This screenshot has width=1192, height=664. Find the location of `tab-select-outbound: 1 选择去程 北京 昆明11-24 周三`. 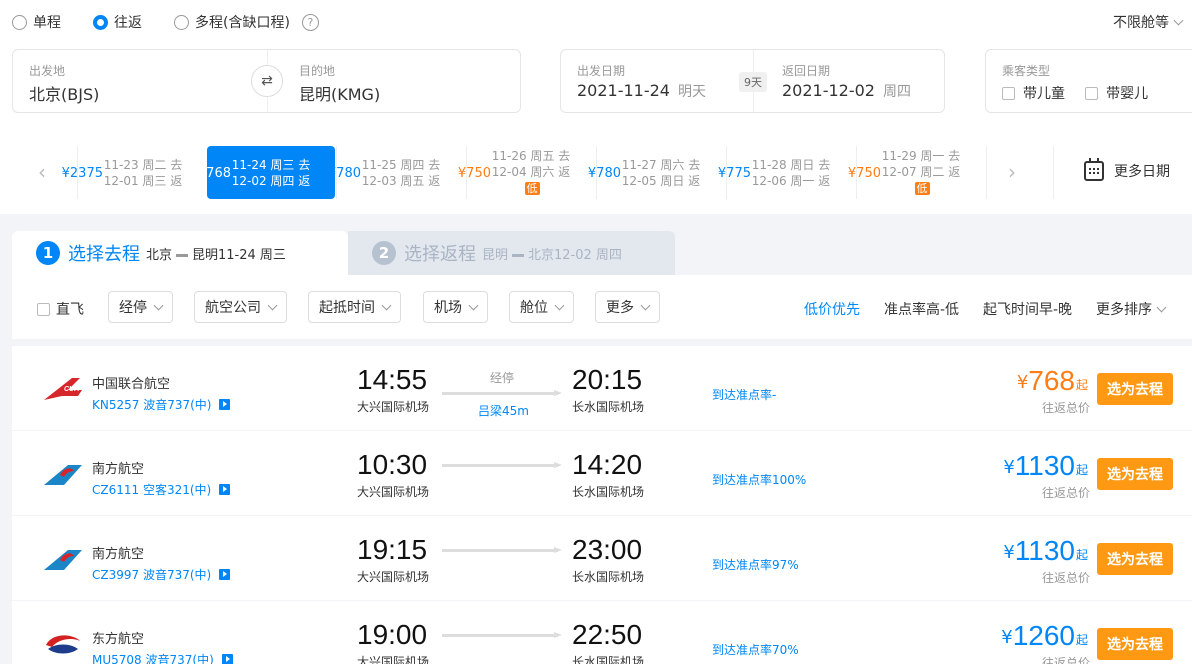

tab-select-outbound: 1 选择去程 北京 昆明11-24 周三 is located at coordinates (180, 253).